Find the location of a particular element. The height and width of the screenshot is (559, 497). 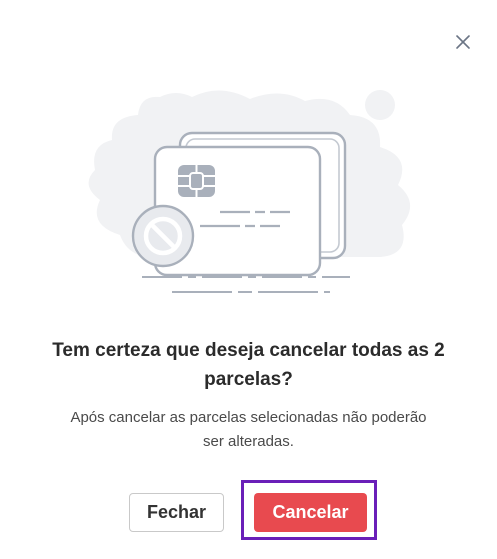

cancel-button: Cancelar is located at coordinates (310, 512).